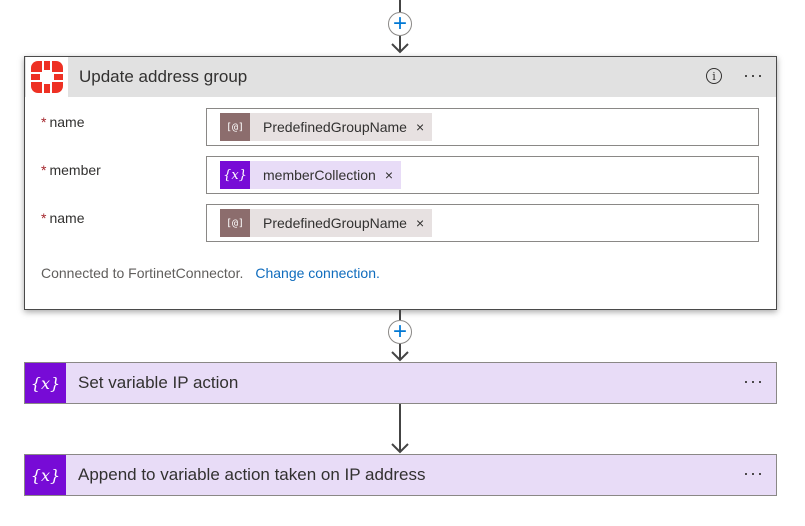 The image size is (805, 526). Describe the element at coordinates (235, 175) in the screenshot. I see `variable-token-icon: {x}` at that location.